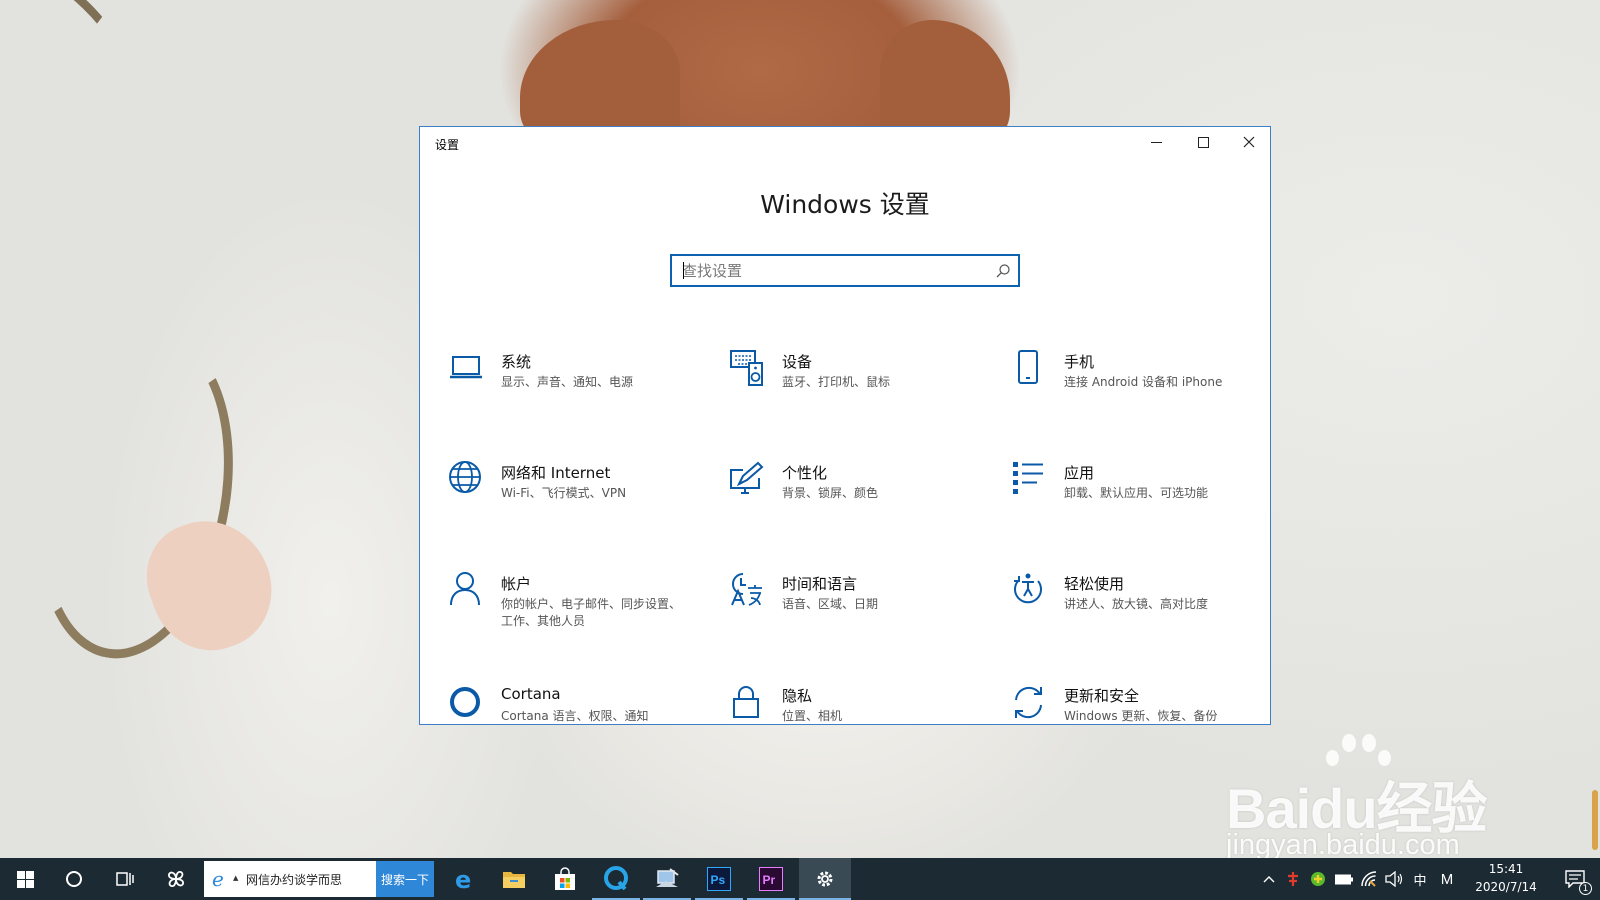  Describe the element at coordinates (575, 716) in the screenshot. I see `tile-cortana-desc: Cortana 语言、权限、通知` at that location.